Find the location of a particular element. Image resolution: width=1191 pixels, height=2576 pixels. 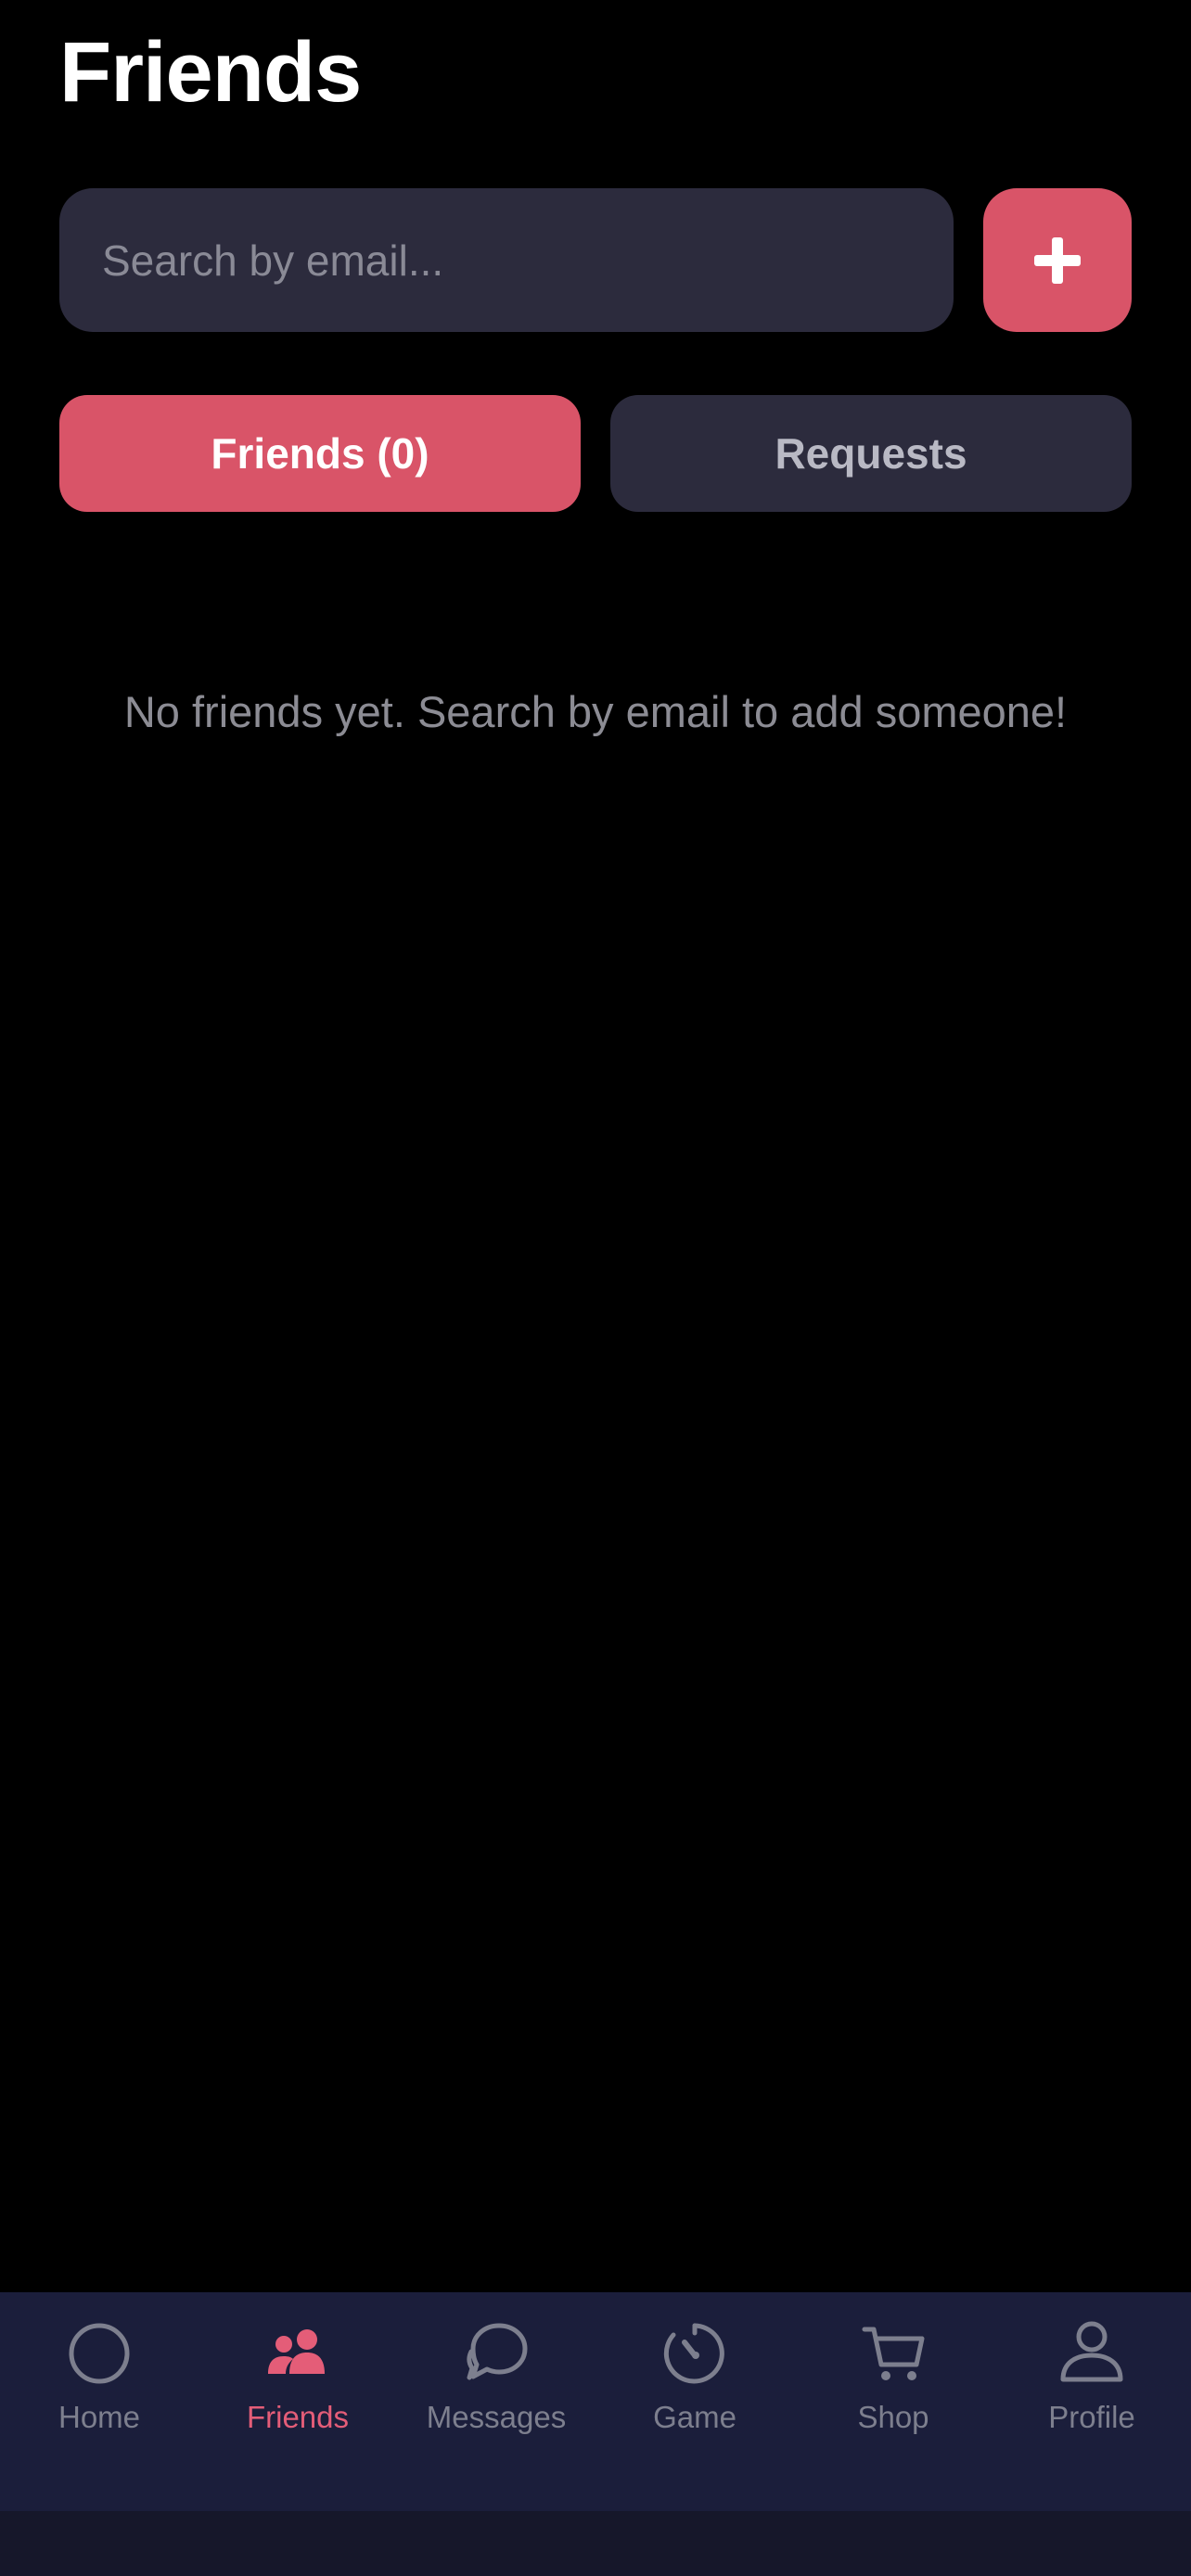

bottom-nav: Home Friends Messages Game Shop Profile is located at coordinates (595, 2401).